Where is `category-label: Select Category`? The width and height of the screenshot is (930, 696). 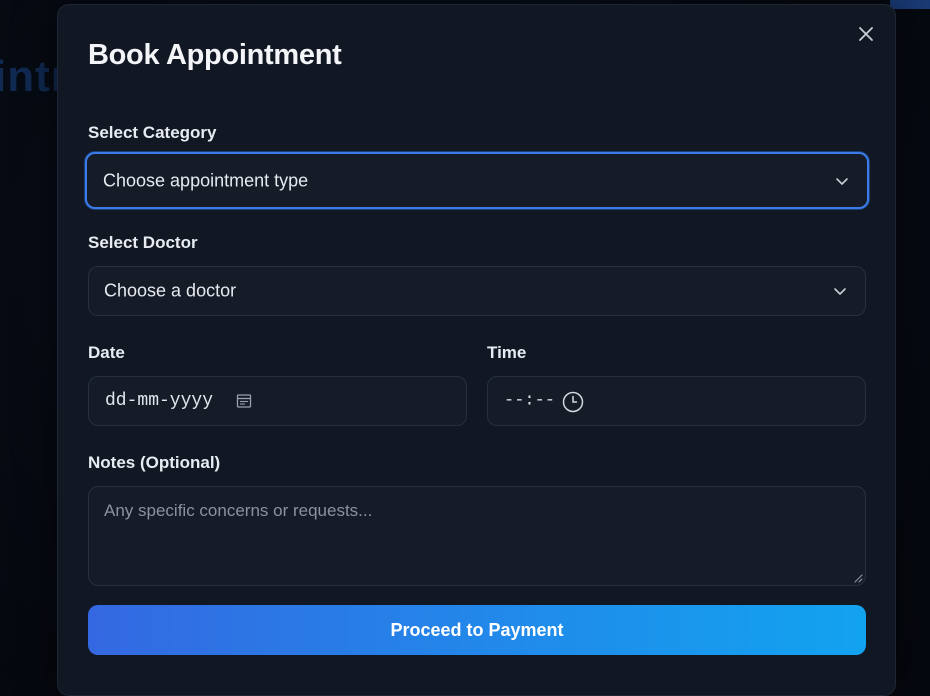
category-label: Select Category is located at coordinates (152, 133).